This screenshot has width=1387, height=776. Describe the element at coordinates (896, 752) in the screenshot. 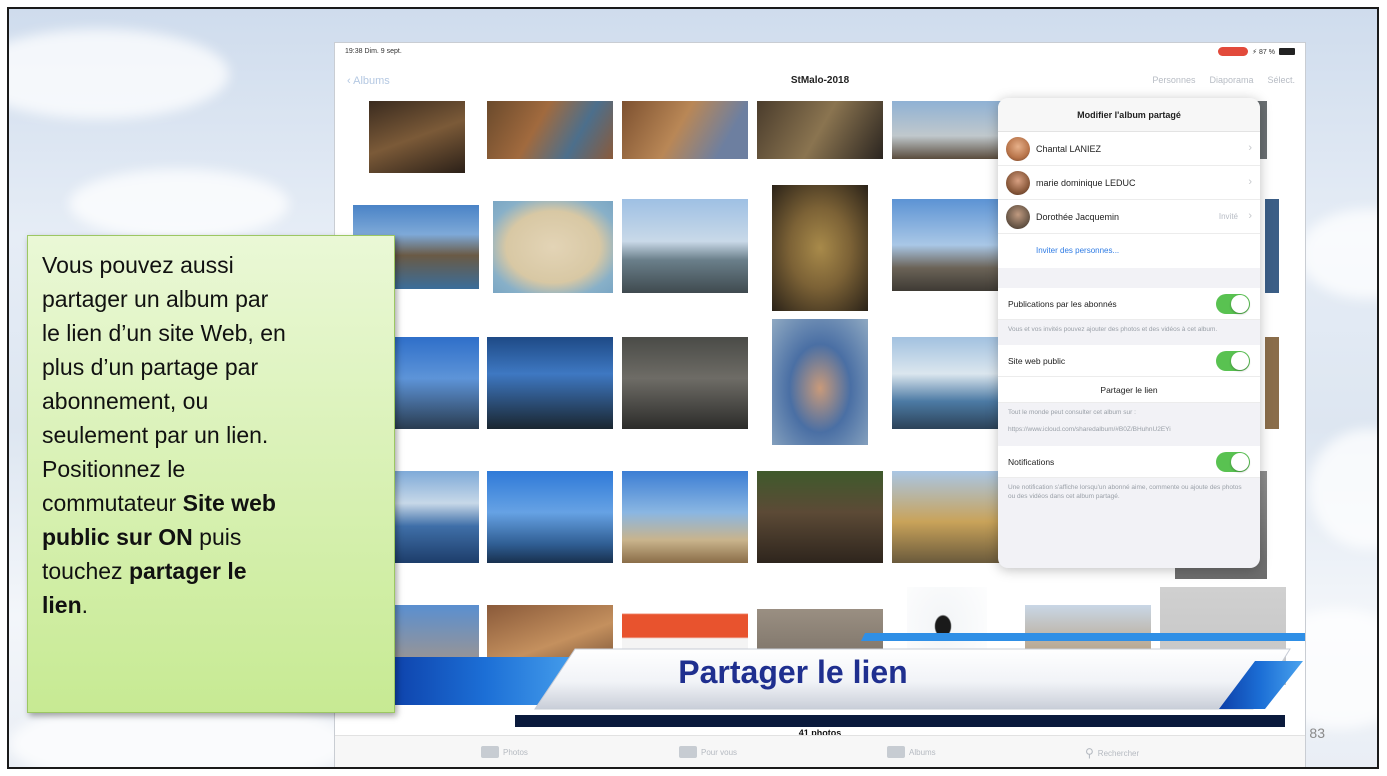

I see `albums-icon` at that location.